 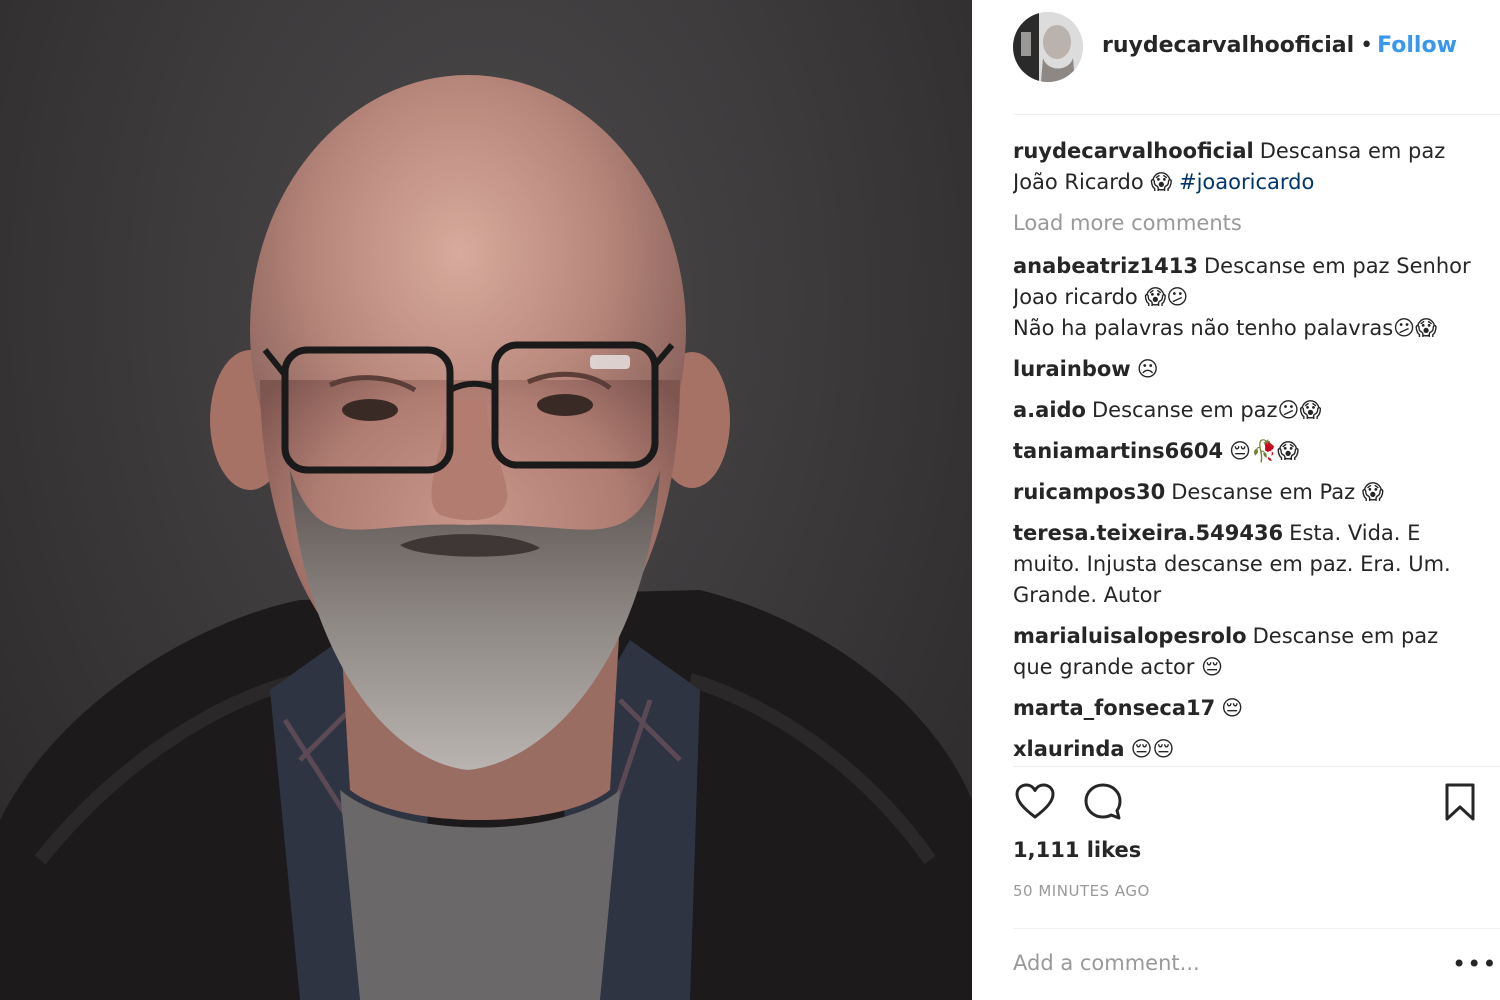 I want to click on comment-text: Descanse em paz😕😱, so click(x=1206, y=410).